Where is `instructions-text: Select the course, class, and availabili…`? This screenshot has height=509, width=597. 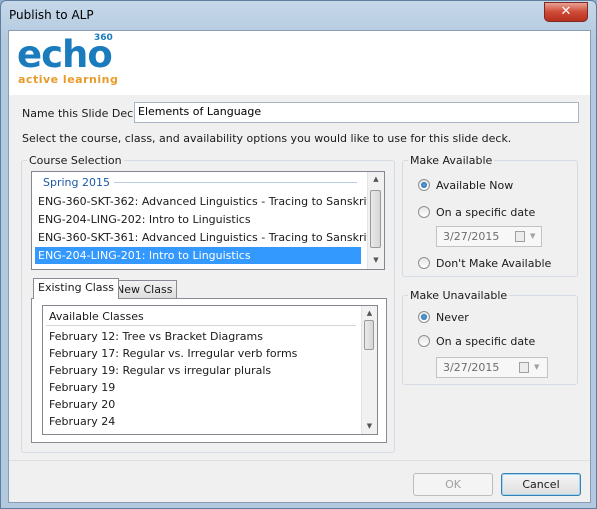
instructions-text: Select the course, class, and availabili… is located at coordinates (267, 138).